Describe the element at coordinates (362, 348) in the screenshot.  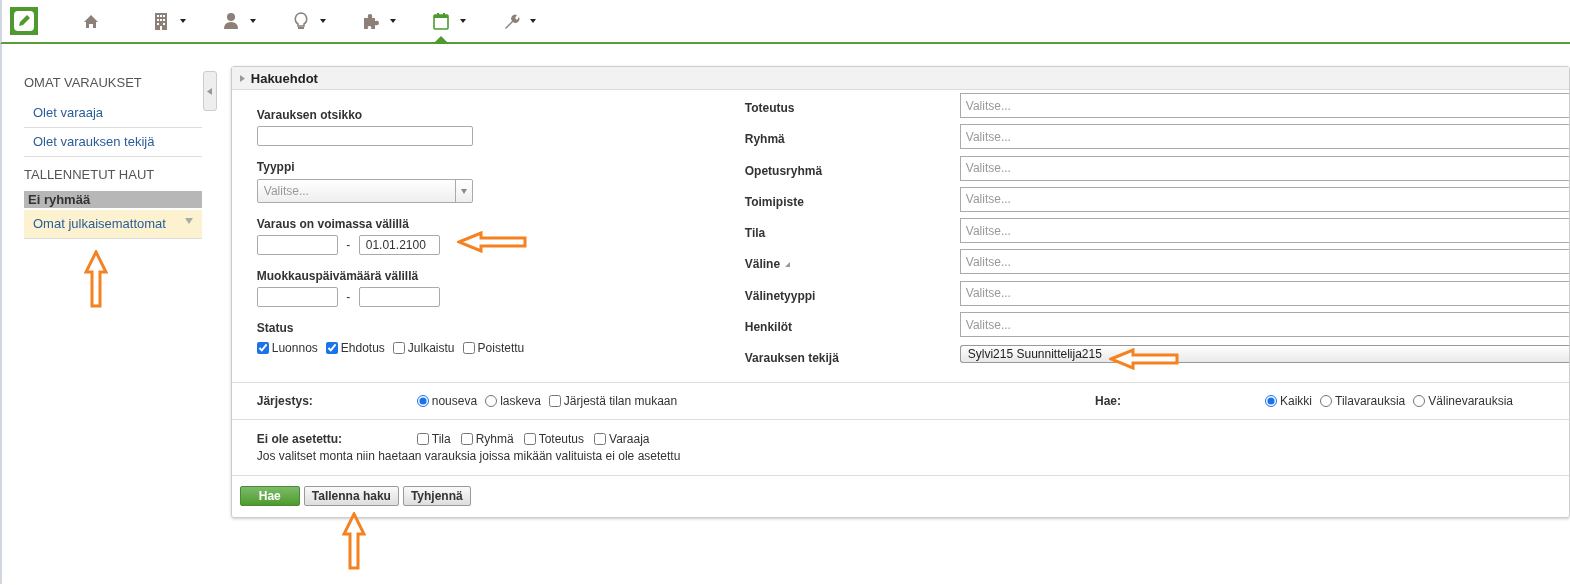
I see `option-label: Ehdotus` at that location.